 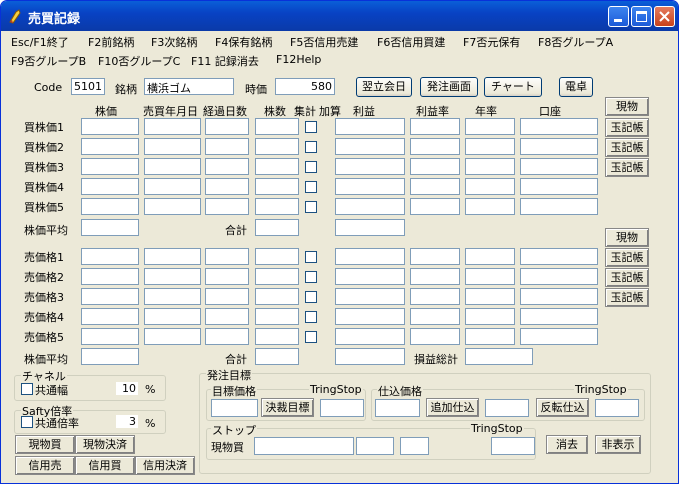 I want to click on sell-total-profit-input, so click(x=370, y=356).